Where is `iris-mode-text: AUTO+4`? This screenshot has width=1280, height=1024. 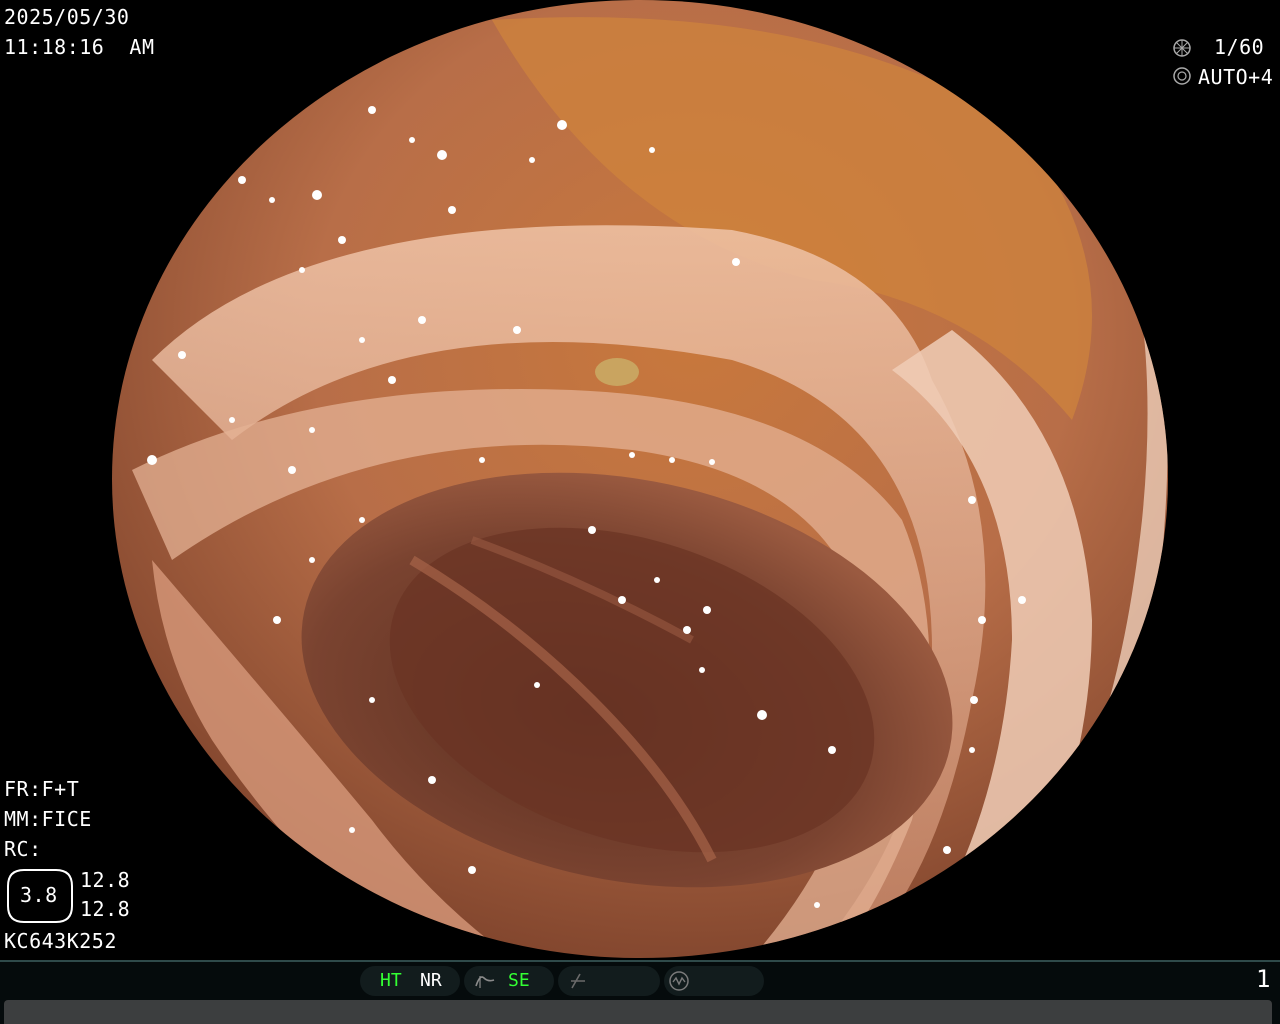 iris-mode-text: AUTO+4 is located at coordinates (1236, 77).